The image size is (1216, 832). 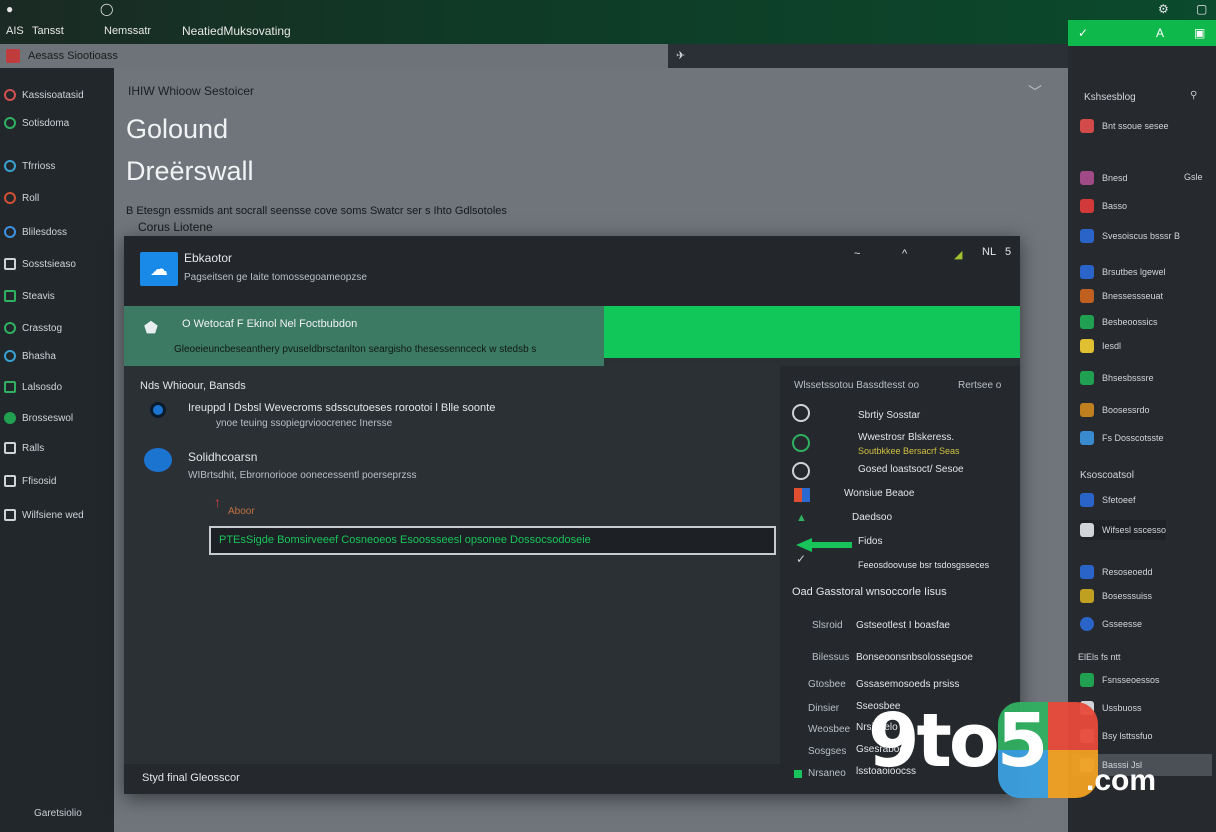 I want to click on status-count: 5, so click(x=1008, y=252).